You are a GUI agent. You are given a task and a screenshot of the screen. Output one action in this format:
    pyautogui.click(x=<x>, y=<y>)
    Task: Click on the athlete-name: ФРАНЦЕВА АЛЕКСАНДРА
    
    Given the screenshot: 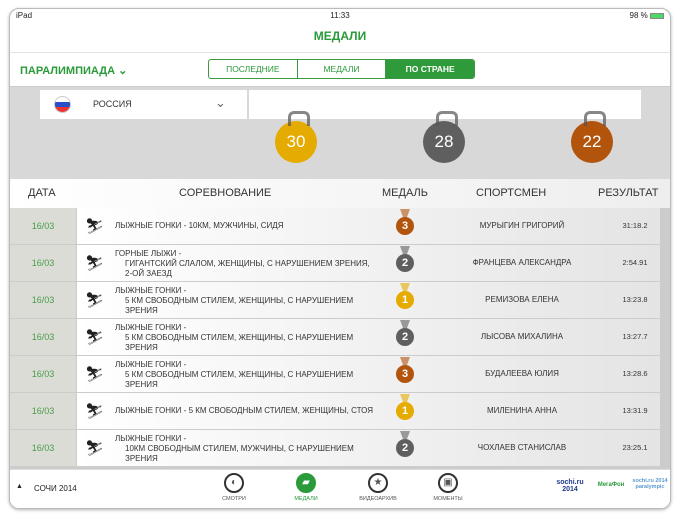 What is the action you would take?
    pyautogui.click(x=522, y=262)
    